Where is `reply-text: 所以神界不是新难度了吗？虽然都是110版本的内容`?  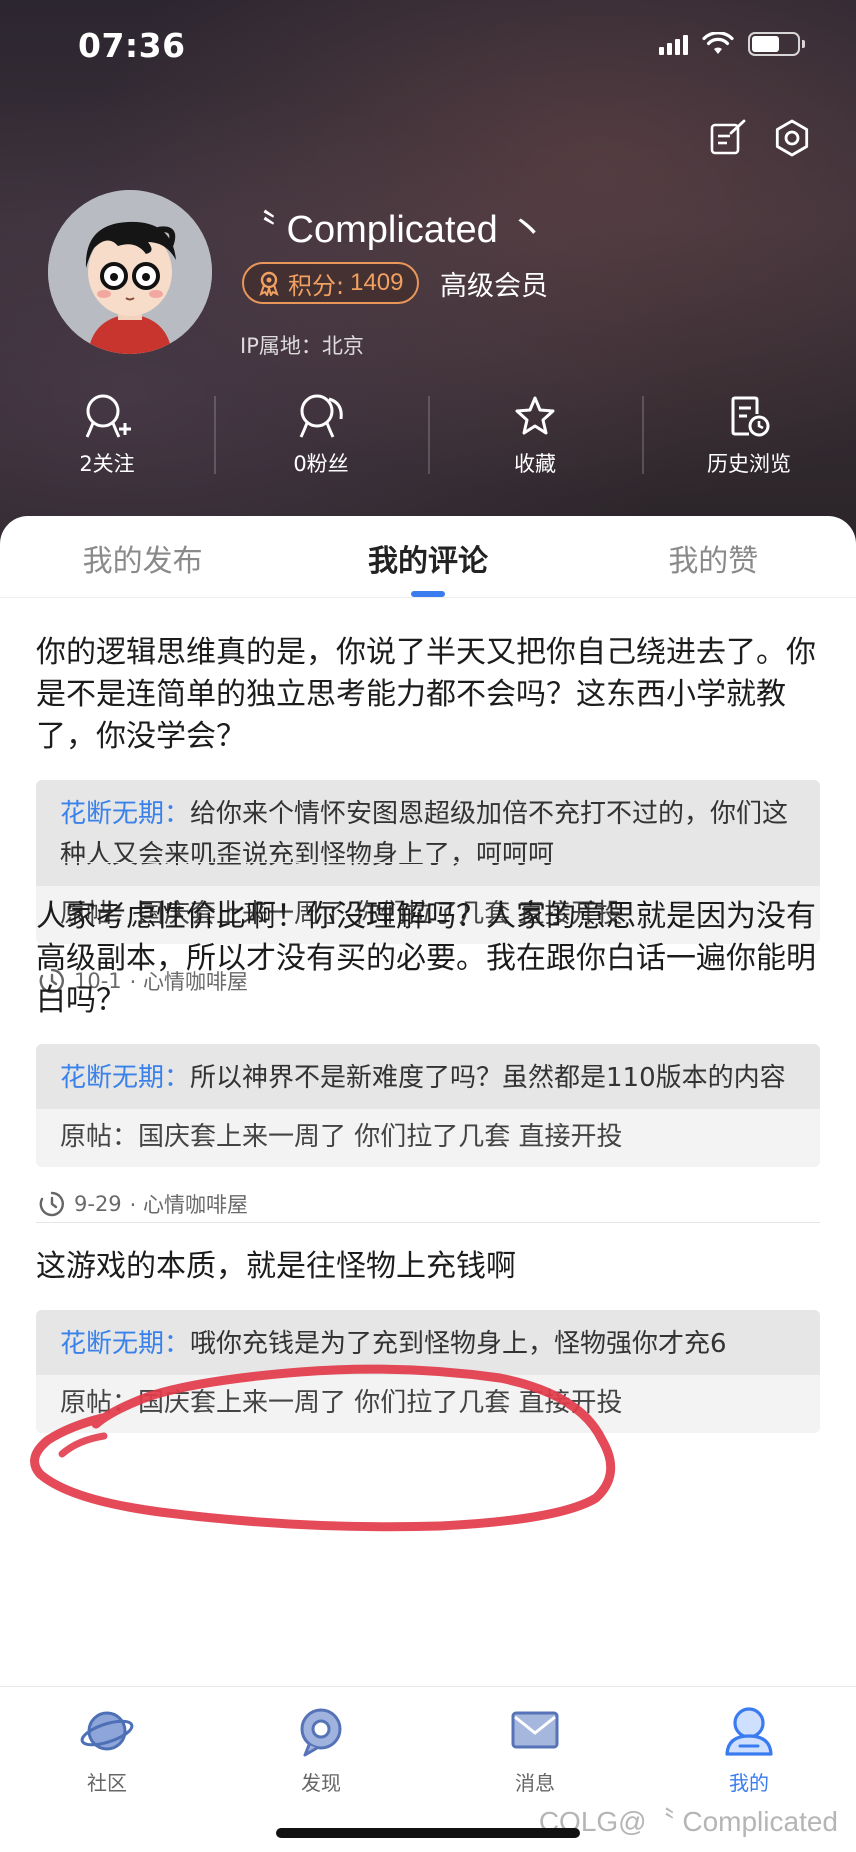
reply-text: 所以神界不是新难度了吗？虽然都是110版本的内容 is located at coordinates (488, 1078).